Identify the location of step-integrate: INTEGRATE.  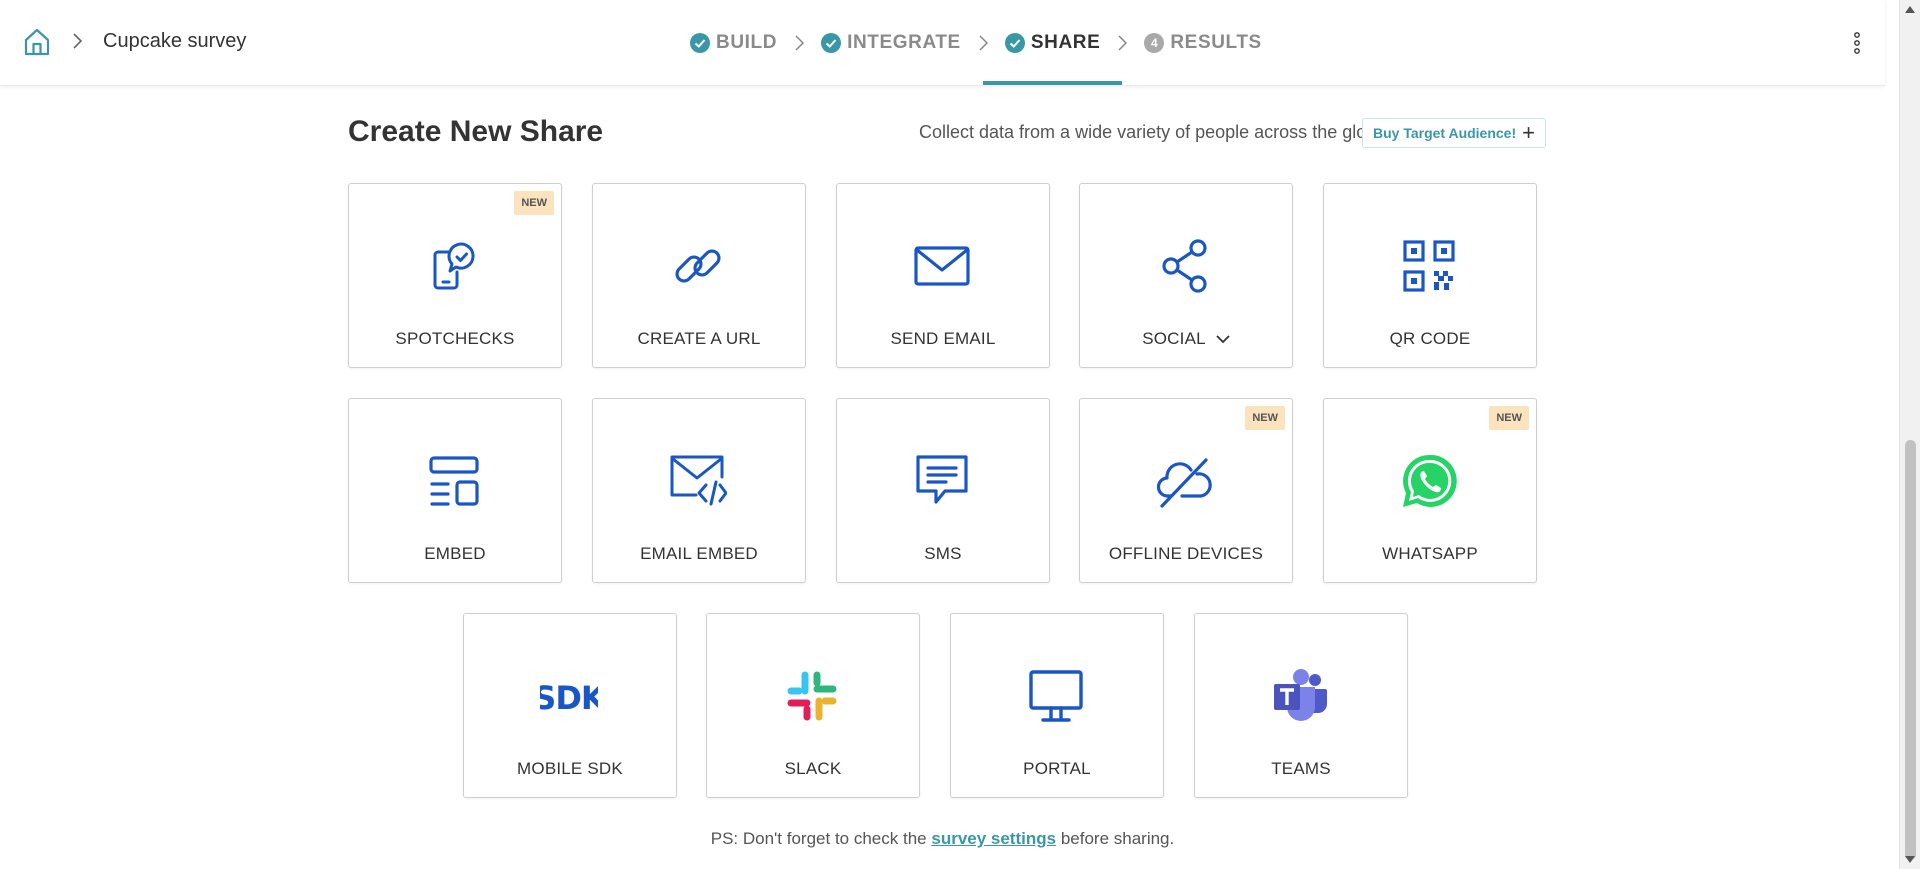
(891, 42).